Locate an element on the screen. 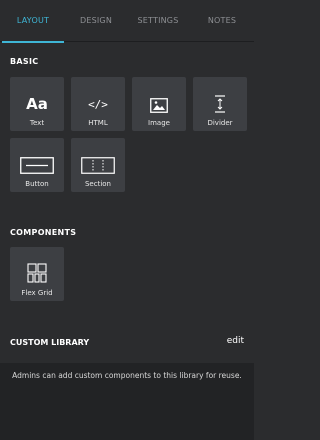  section-tile: Section is located at coordinates (98, 165).